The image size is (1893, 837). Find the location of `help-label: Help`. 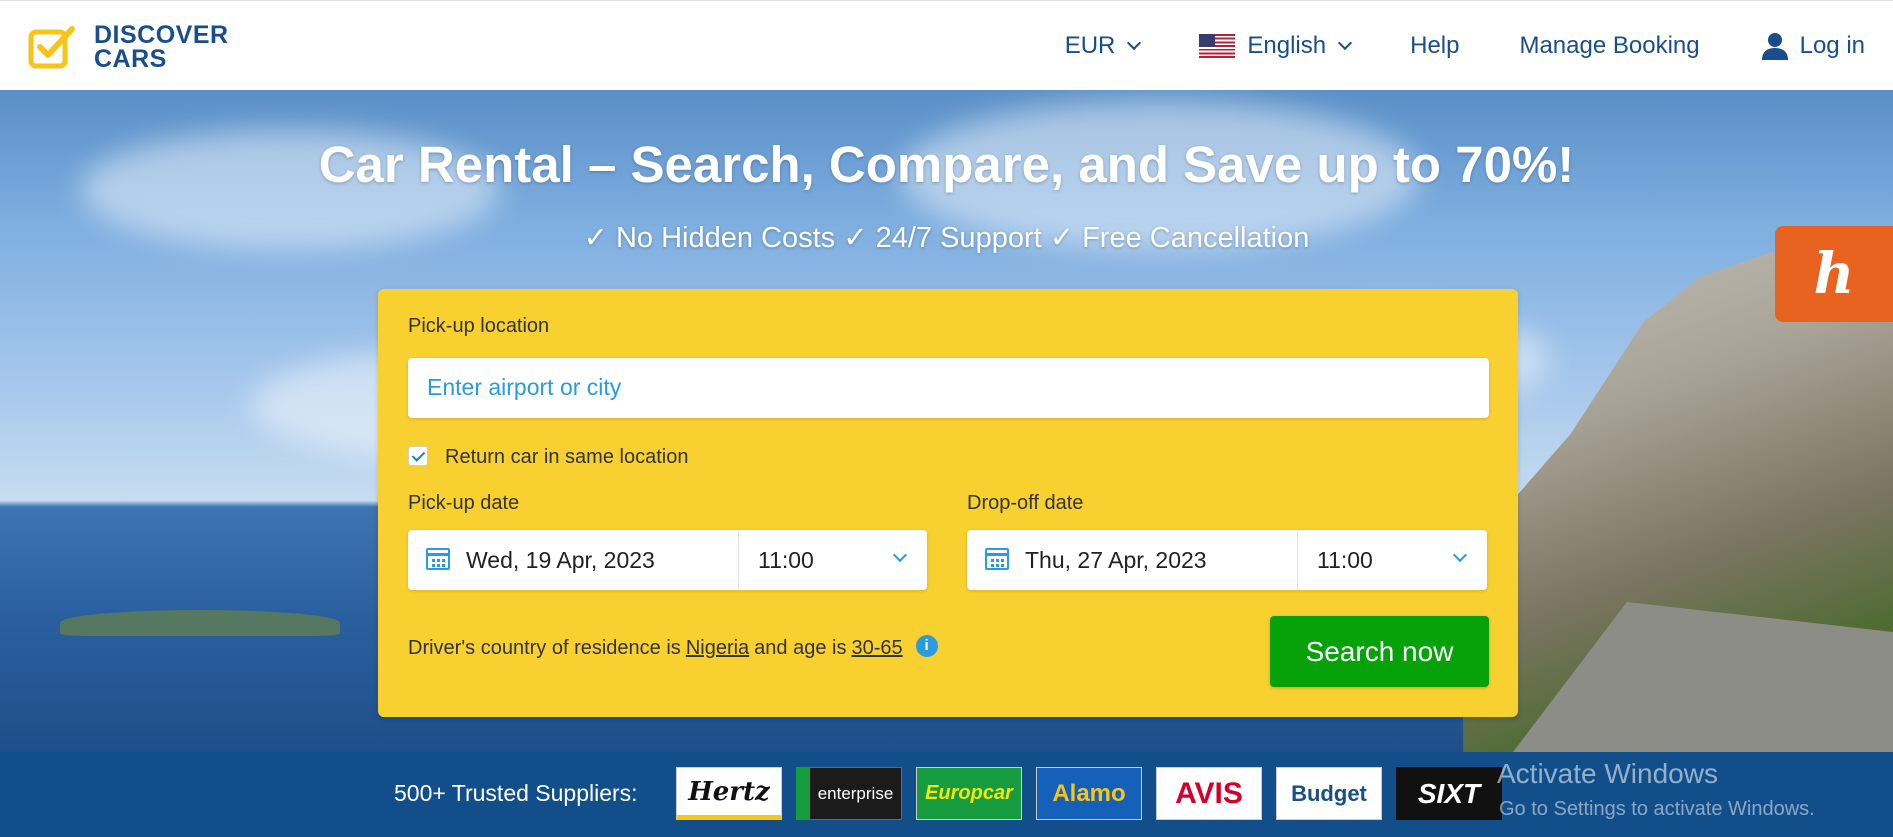

help-label: Help is located at coordinates (1435, 45).